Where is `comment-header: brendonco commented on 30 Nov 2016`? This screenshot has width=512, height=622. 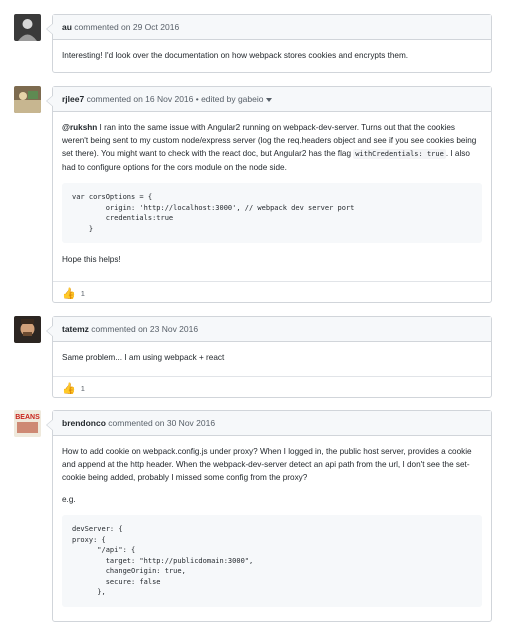 comment-header: brendonco commented on 30 Nov 2016 is located at coordinates (272, 423).